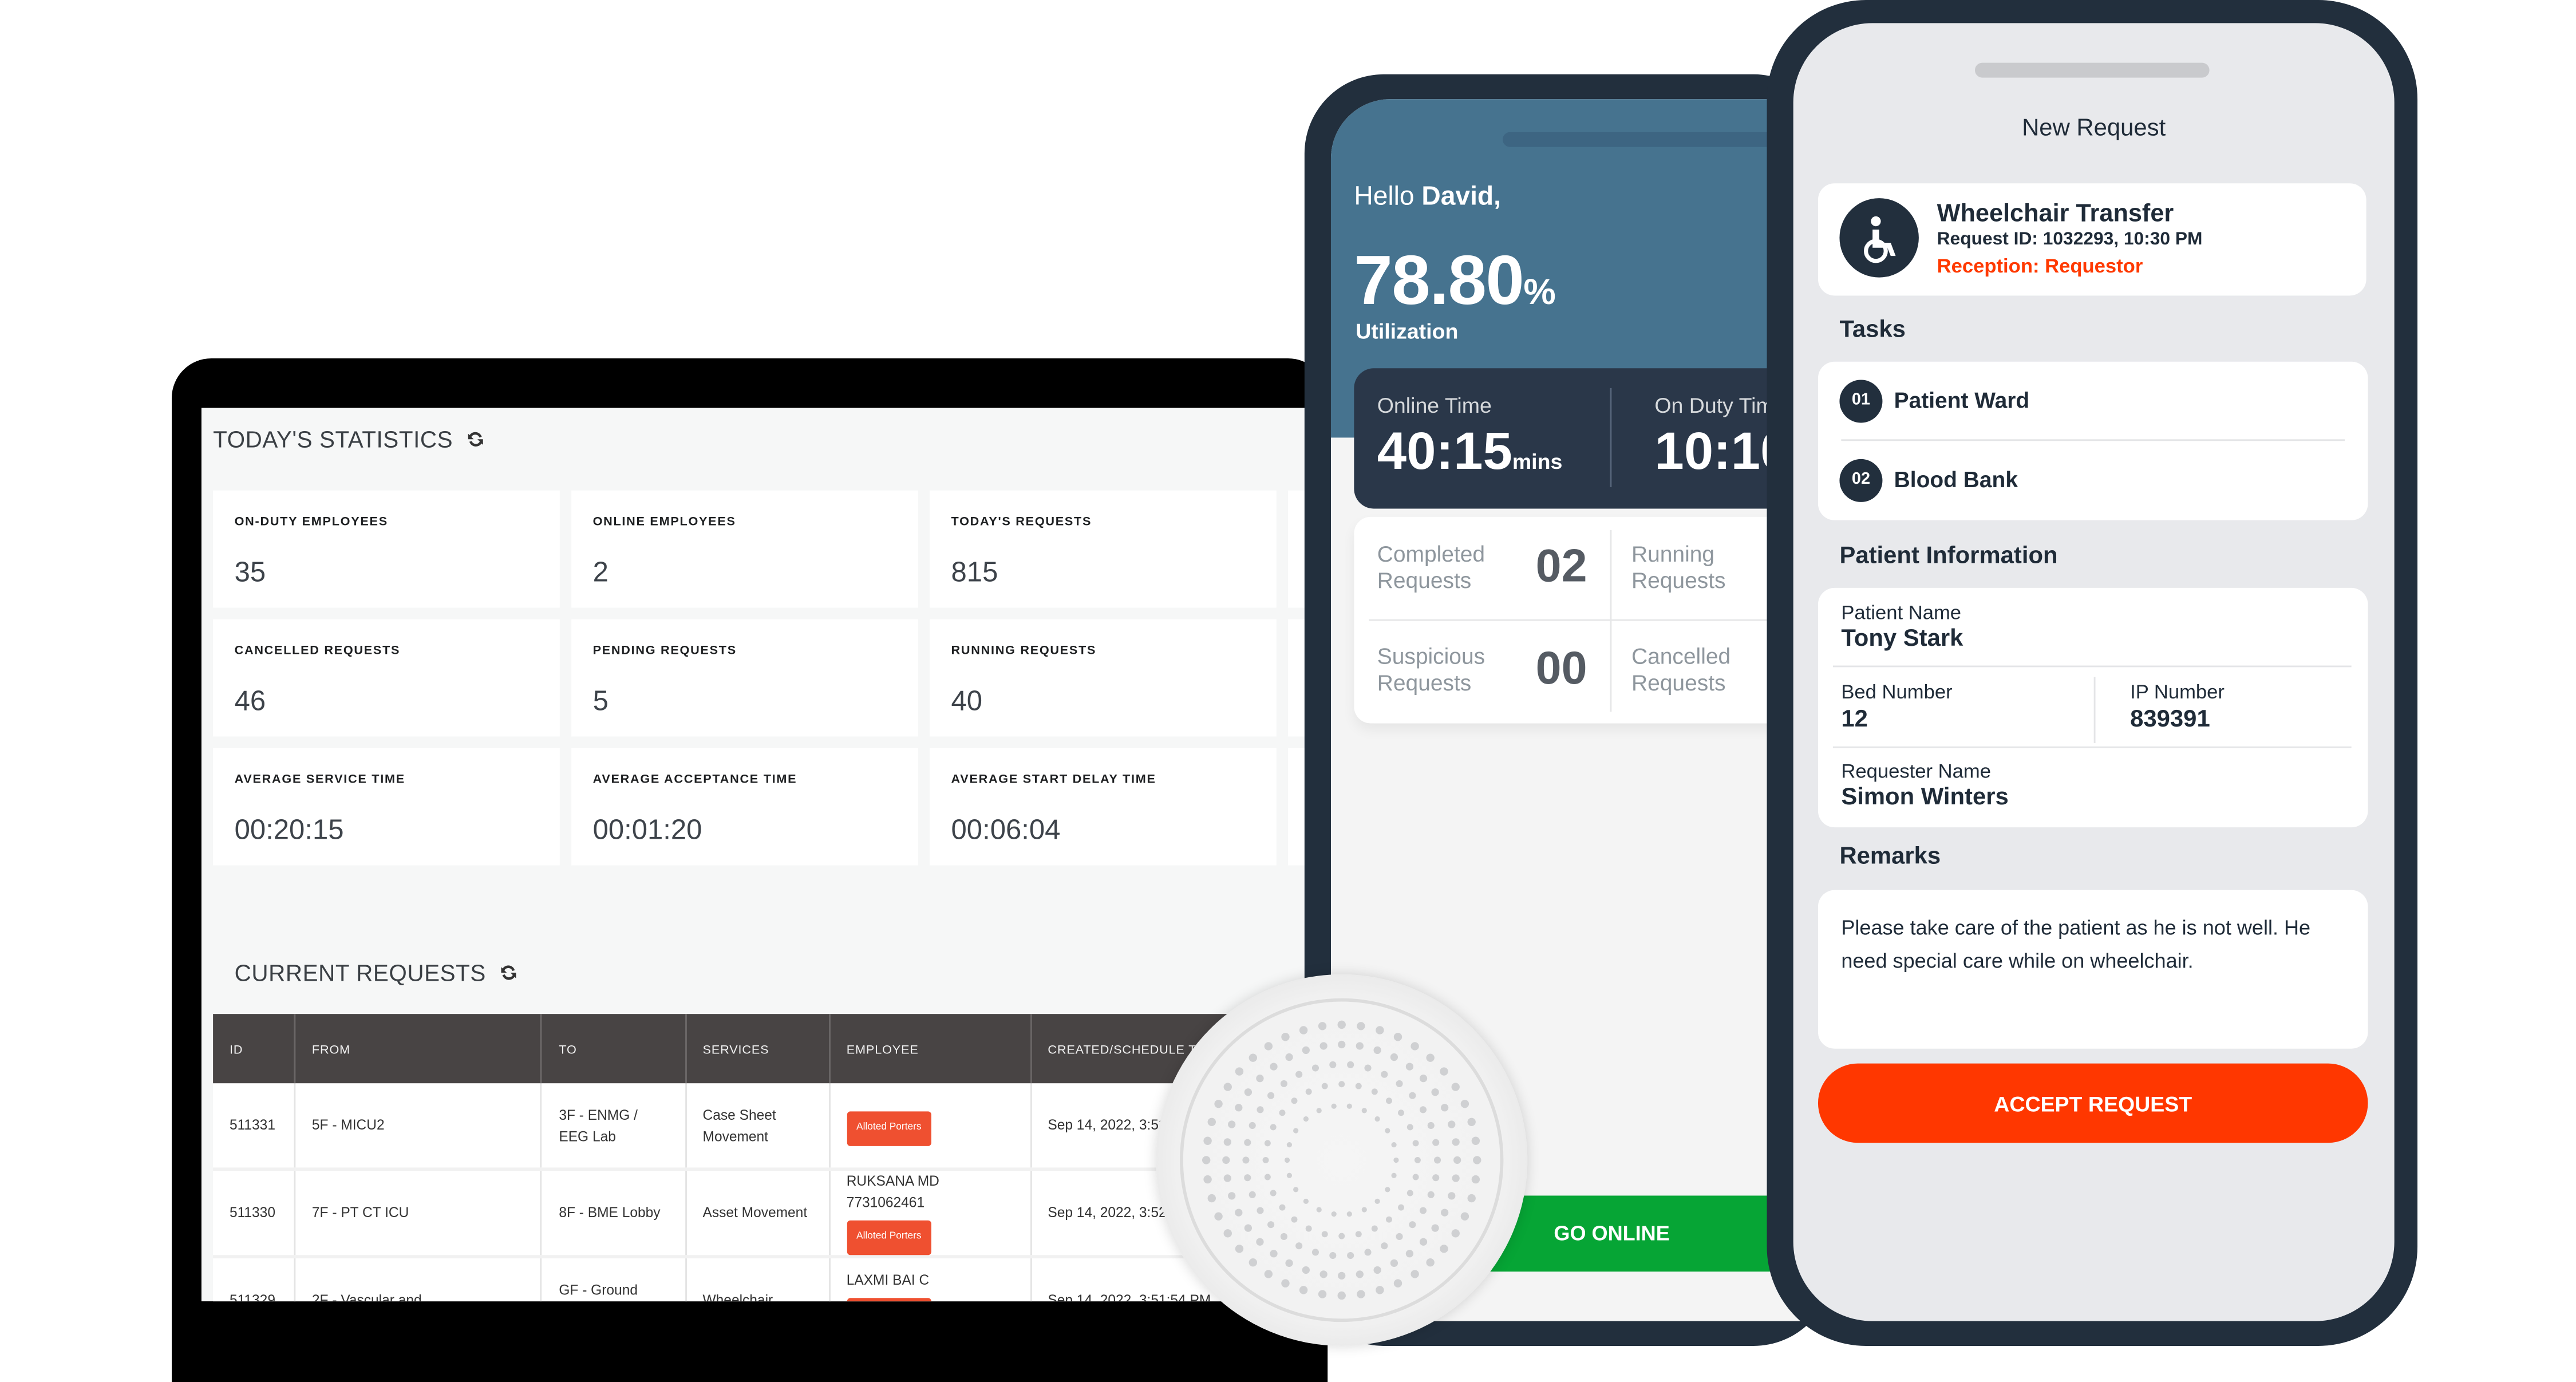 Image resolution: width=2576 pixels, height=1382 pixels. What do you see at coordinates (386, 678) in the screenshot?
I see `stat-card-cancelled: CANCELLED REQUESTS 46` at bounding box center [386, 678].